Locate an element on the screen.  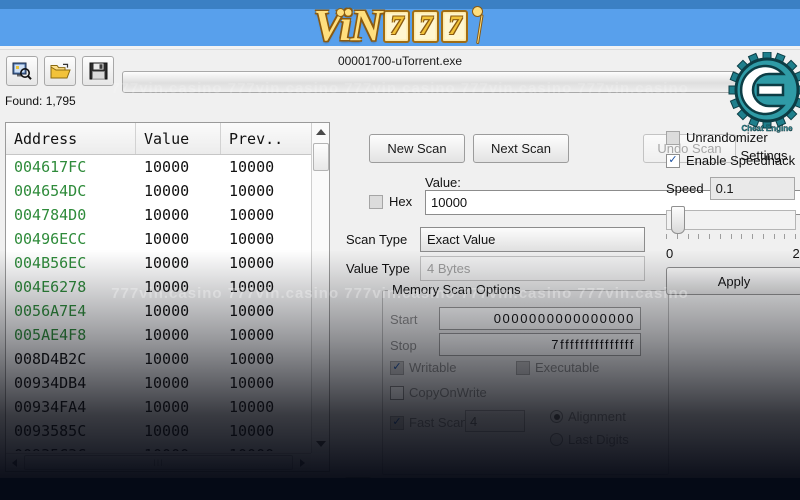
scroll-up-button is located at coordinates (320, 132).